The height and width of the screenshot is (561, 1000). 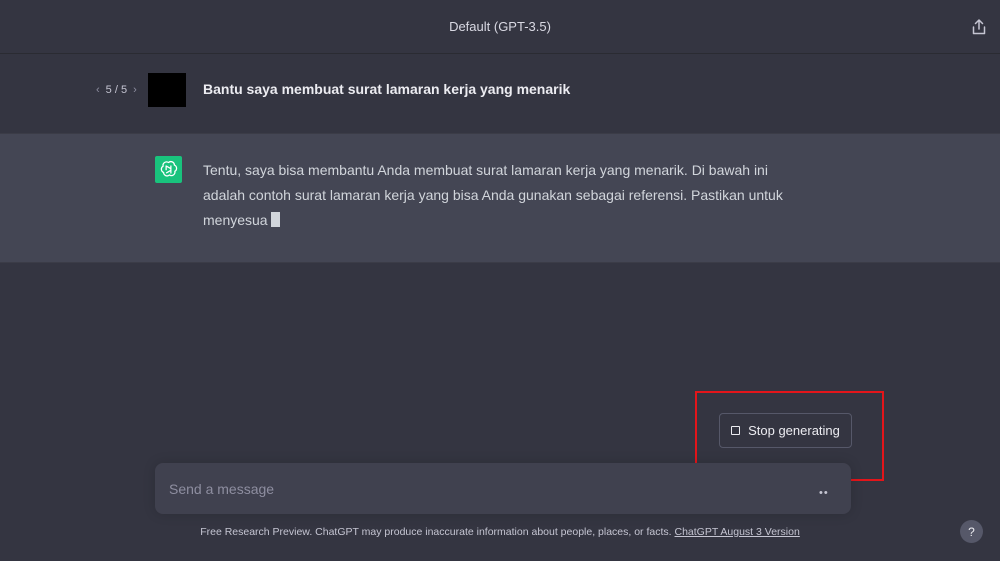 I want to click on share-button, so click(x=979, y=27).